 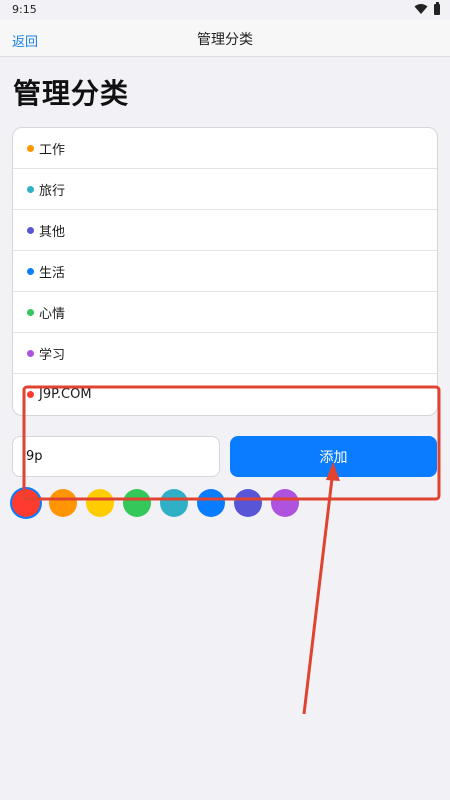 I want to click on wifi-icon, so click(x=421, y=9).